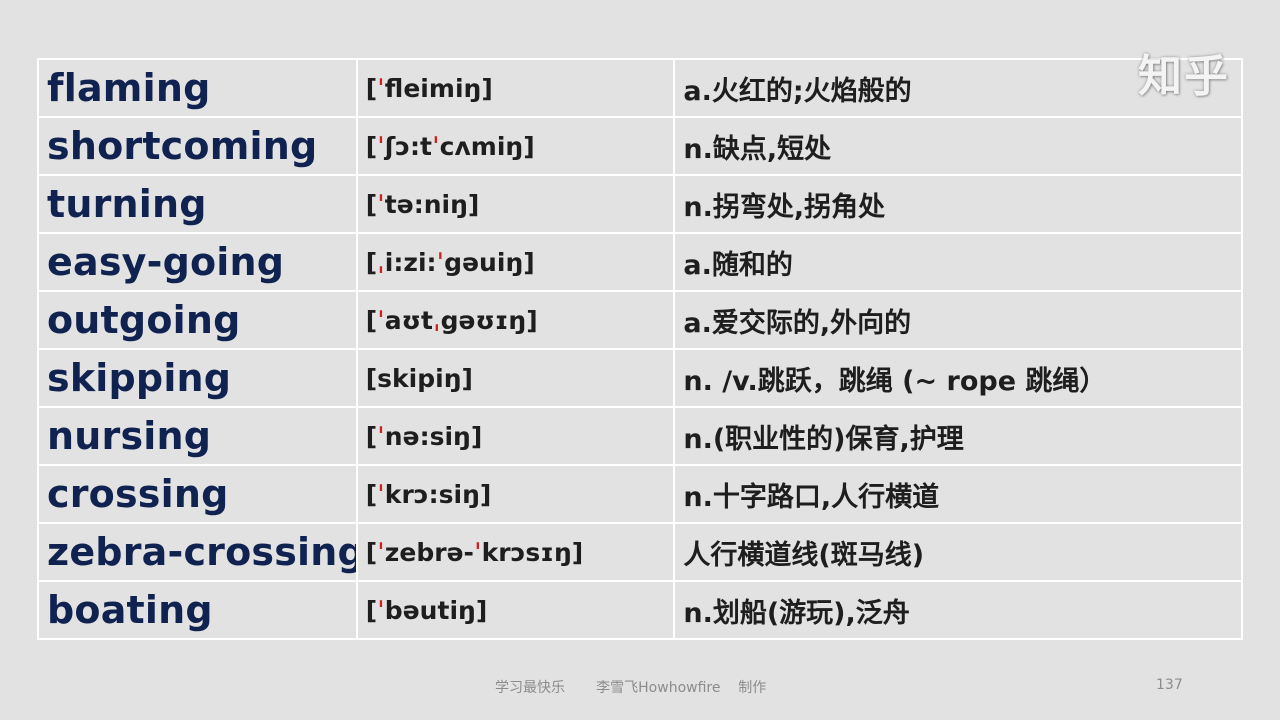 This screenshot has height=720, width=1280. Describe the element at coordinates (197, 320) in the screenshot. I see `word-cell: outgoing` at that location.